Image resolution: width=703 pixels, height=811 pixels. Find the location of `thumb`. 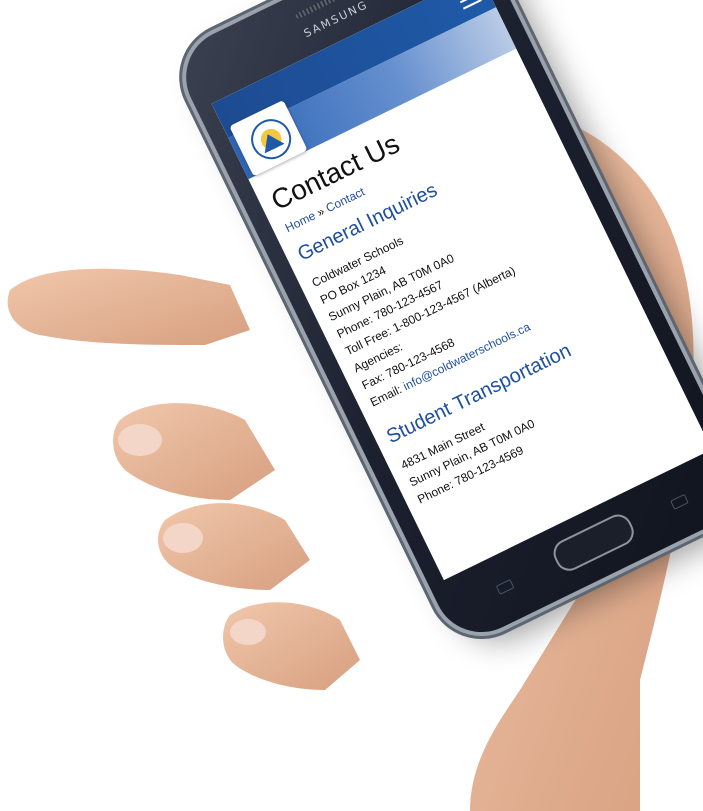

thumb is located at coordinates (129, 306).